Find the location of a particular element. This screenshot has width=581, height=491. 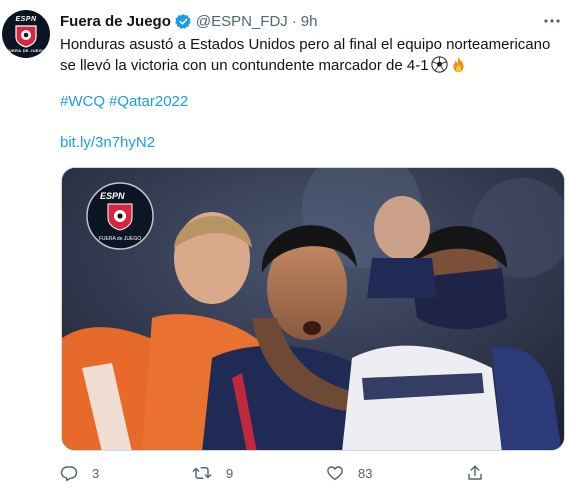

reply-button: 3 is located at coordinates (79, 473).